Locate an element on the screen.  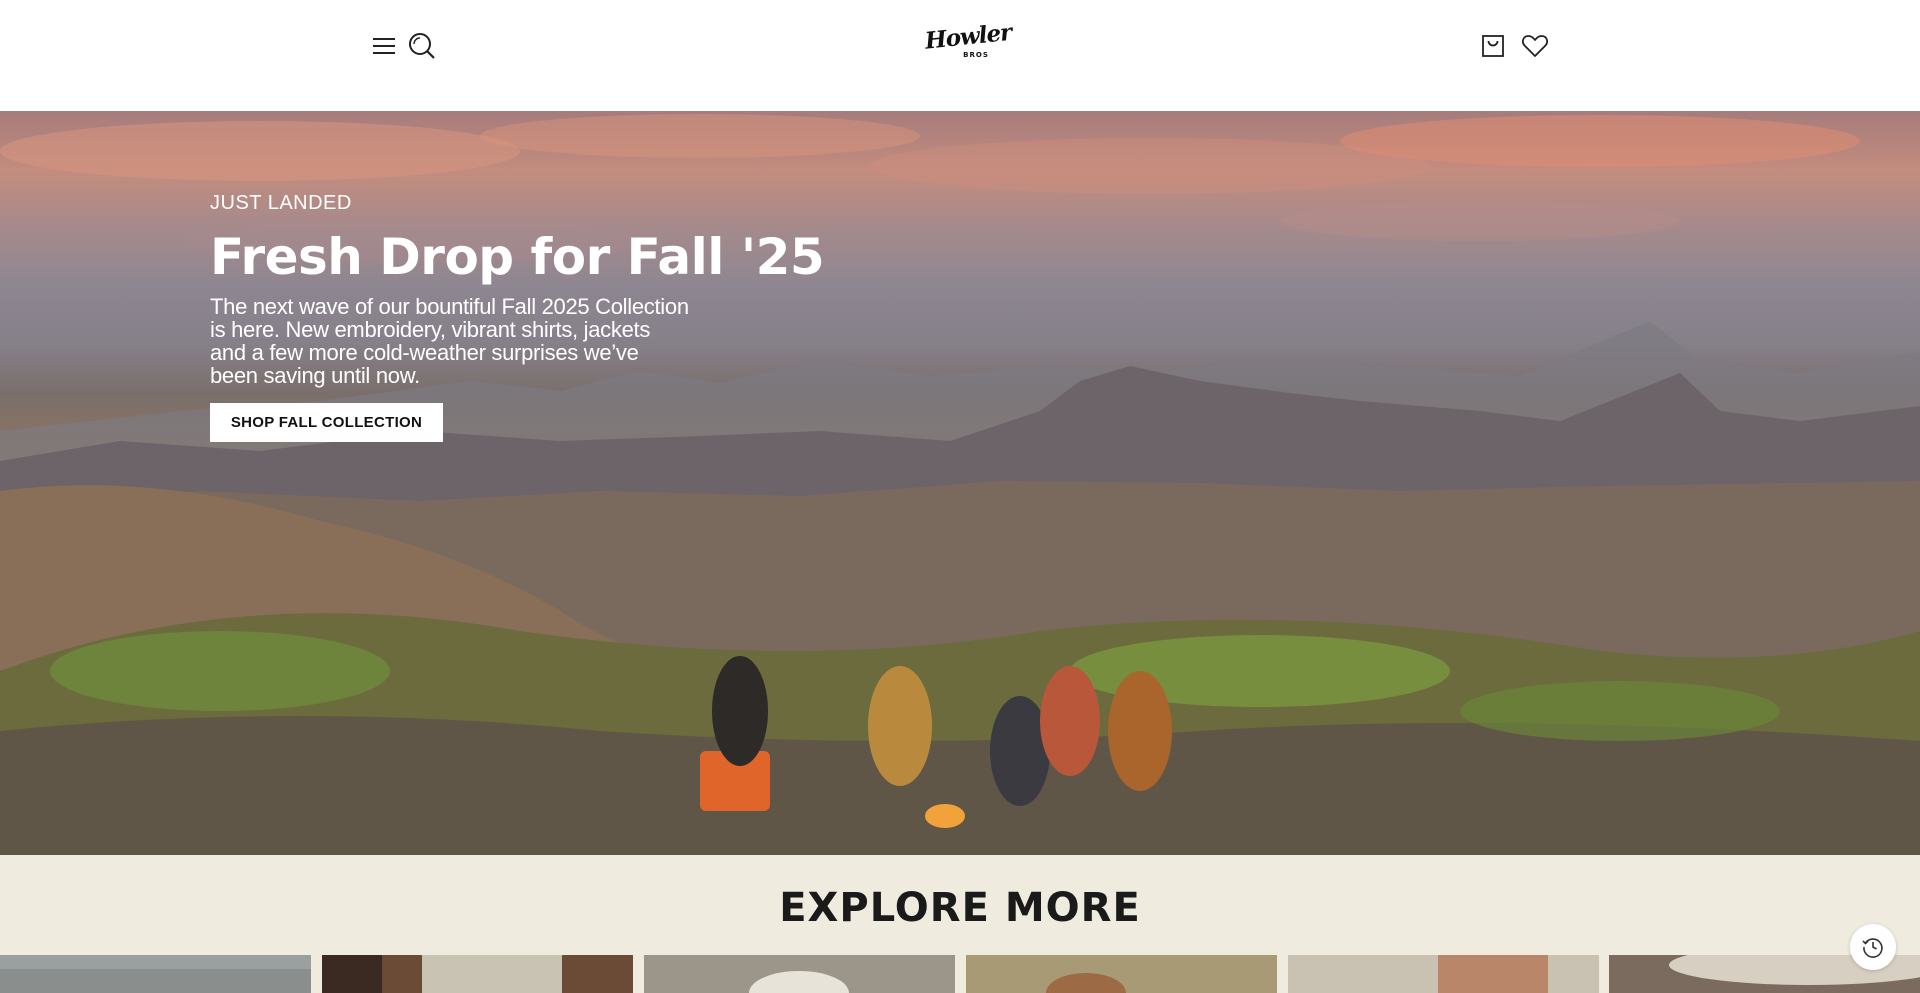
search-icon is located at coordinates (422, 46).